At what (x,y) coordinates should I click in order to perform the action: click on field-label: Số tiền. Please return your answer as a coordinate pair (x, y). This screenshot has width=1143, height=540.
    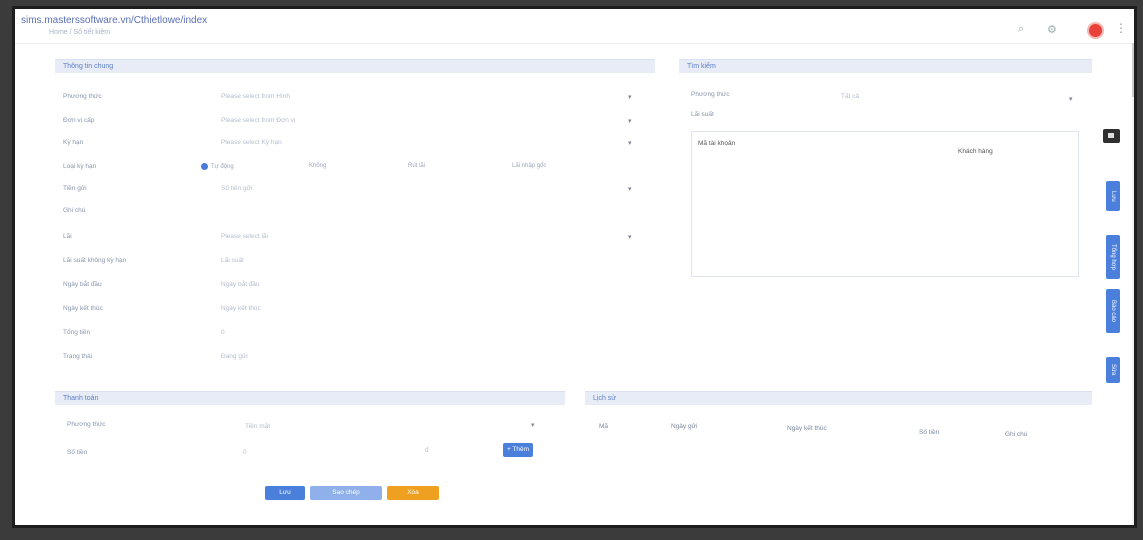
    Looking at the image, I should click on (77, 452).